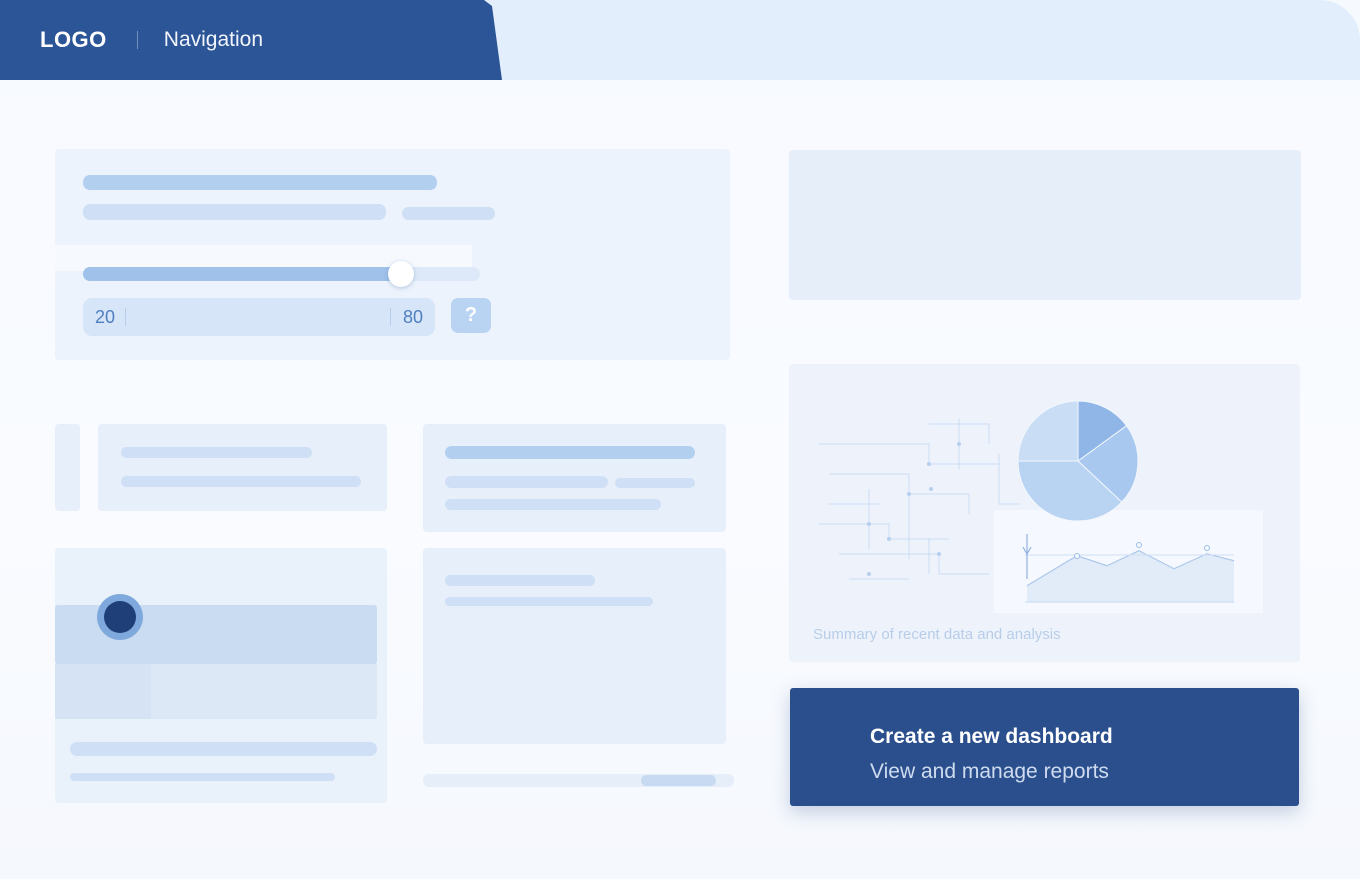 Image resolution: width=1360 pixels, height=879 pixels. Describe the element at coordinates (103, 691) in the screenshot. I see `list-row-cell` at that location.